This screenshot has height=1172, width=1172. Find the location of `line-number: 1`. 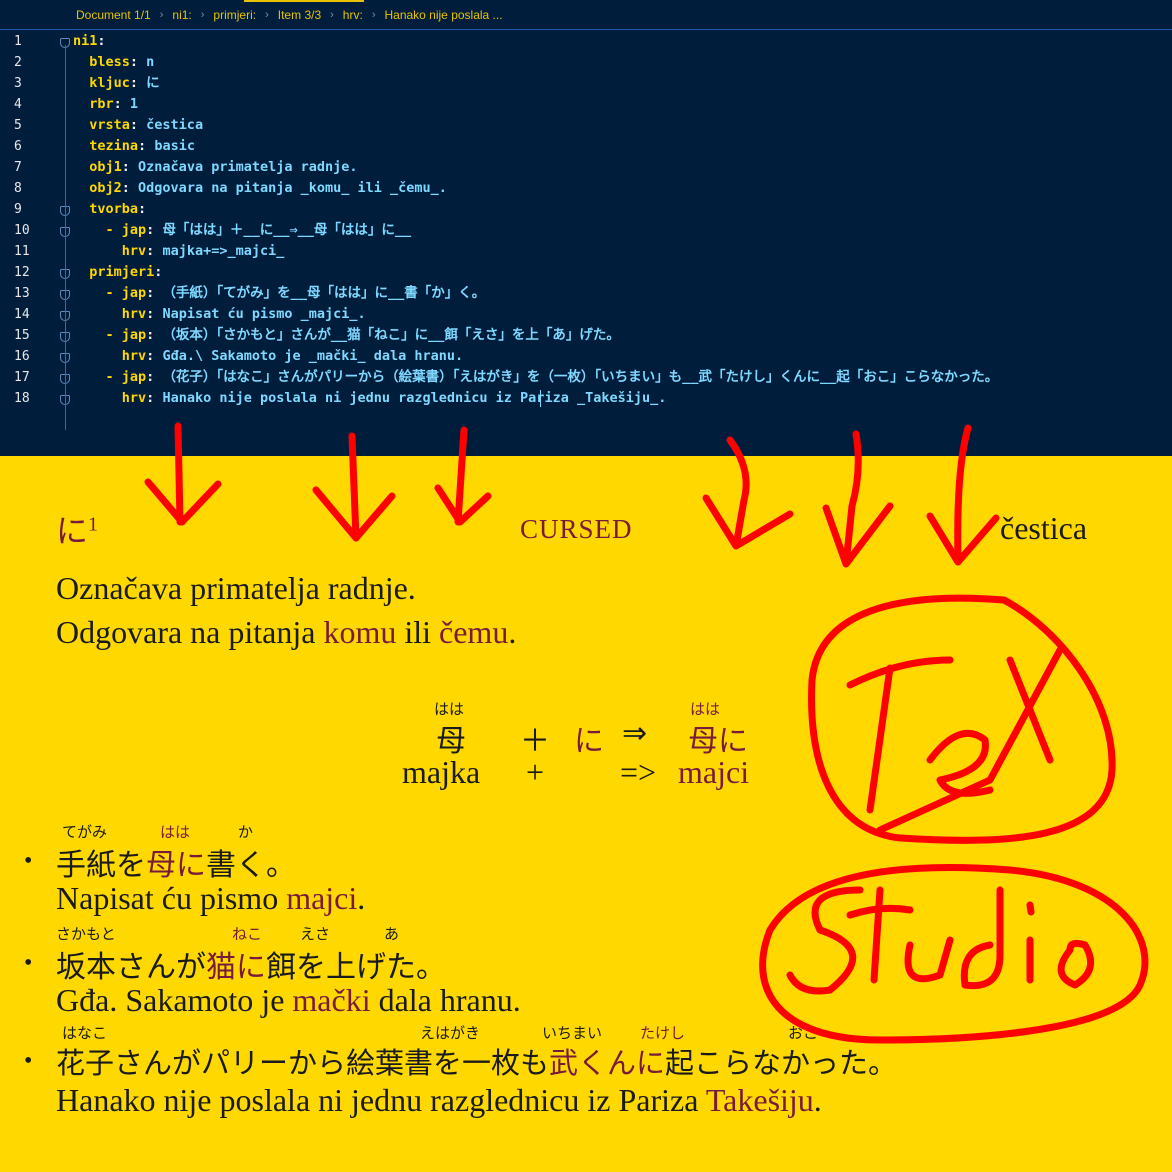

line-number: 1 is located at coordinates (18, 41).